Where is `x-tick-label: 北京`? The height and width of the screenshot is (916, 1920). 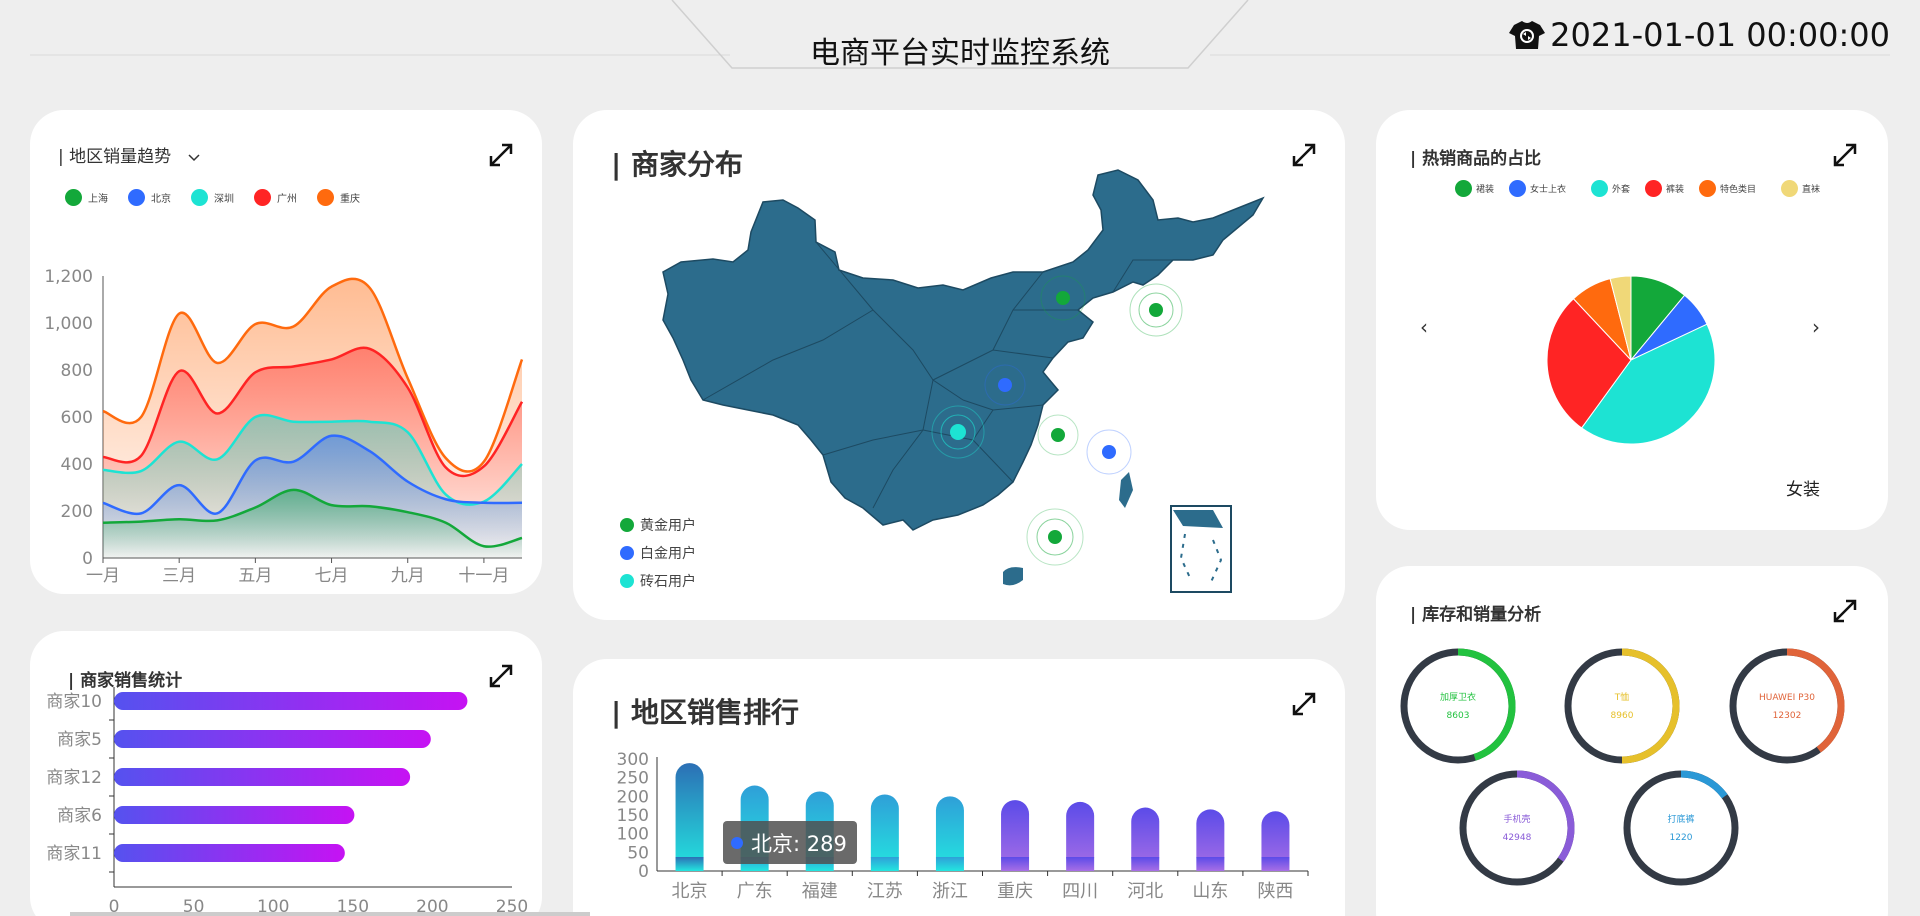
x-tick-label: 北京 is located at coordinates (690, 891).